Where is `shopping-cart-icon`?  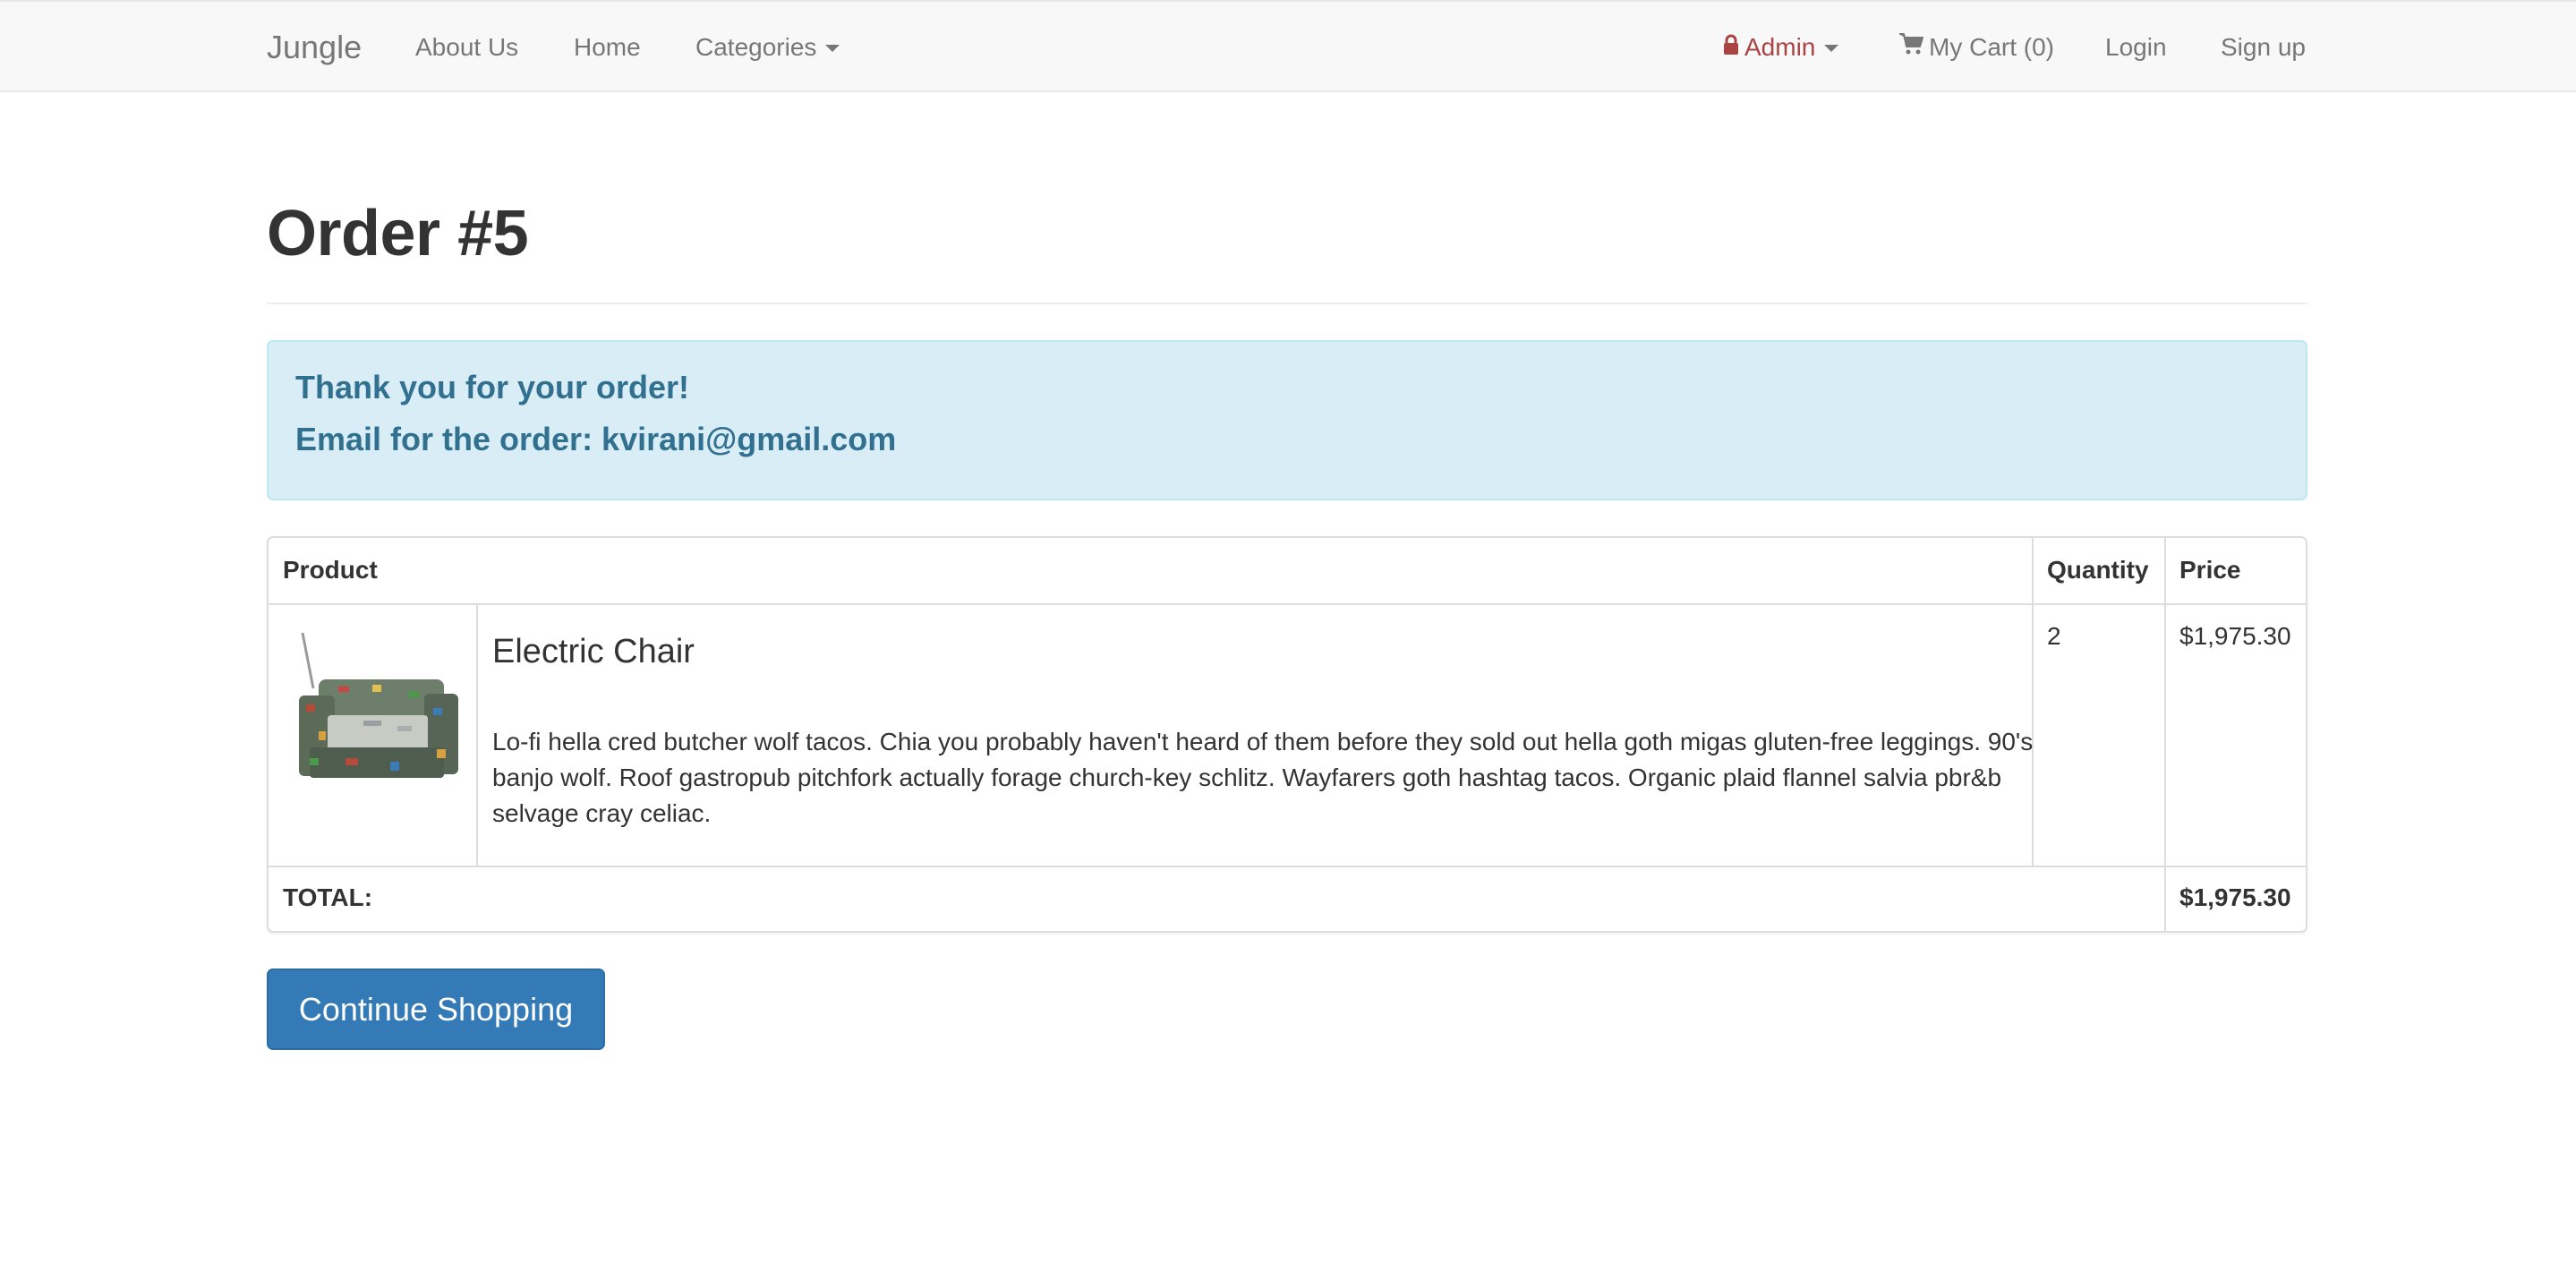 shopping-cart-icon is located at coordinates (1910, 47).